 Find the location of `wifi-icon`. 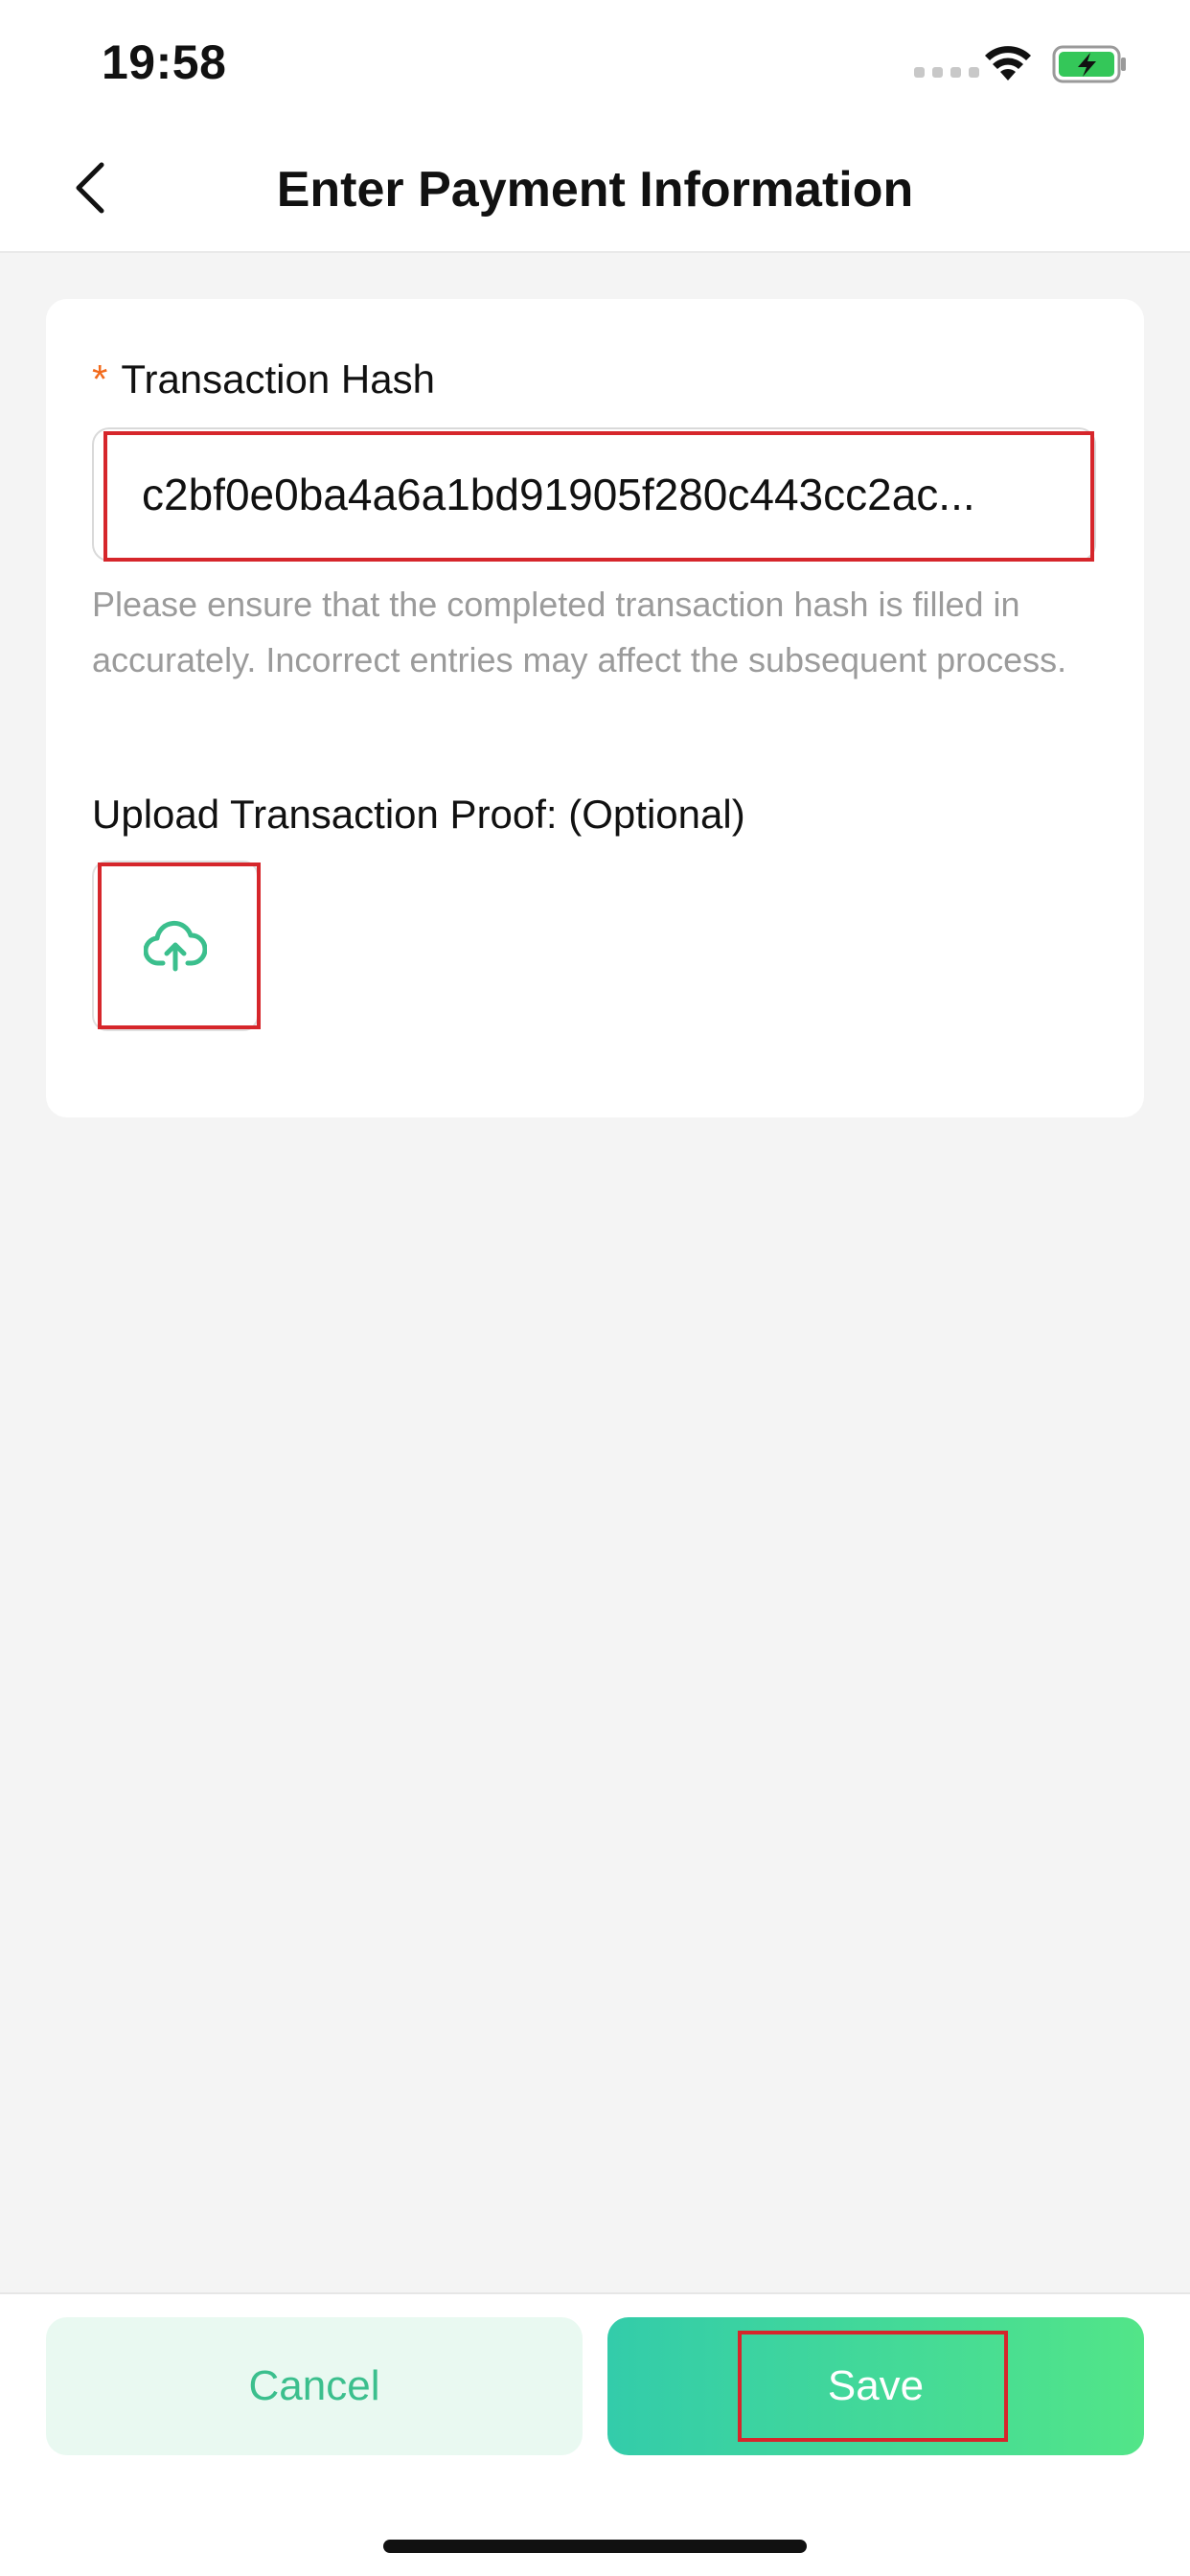

wifi-icon is located at coordinates (1008, 63).